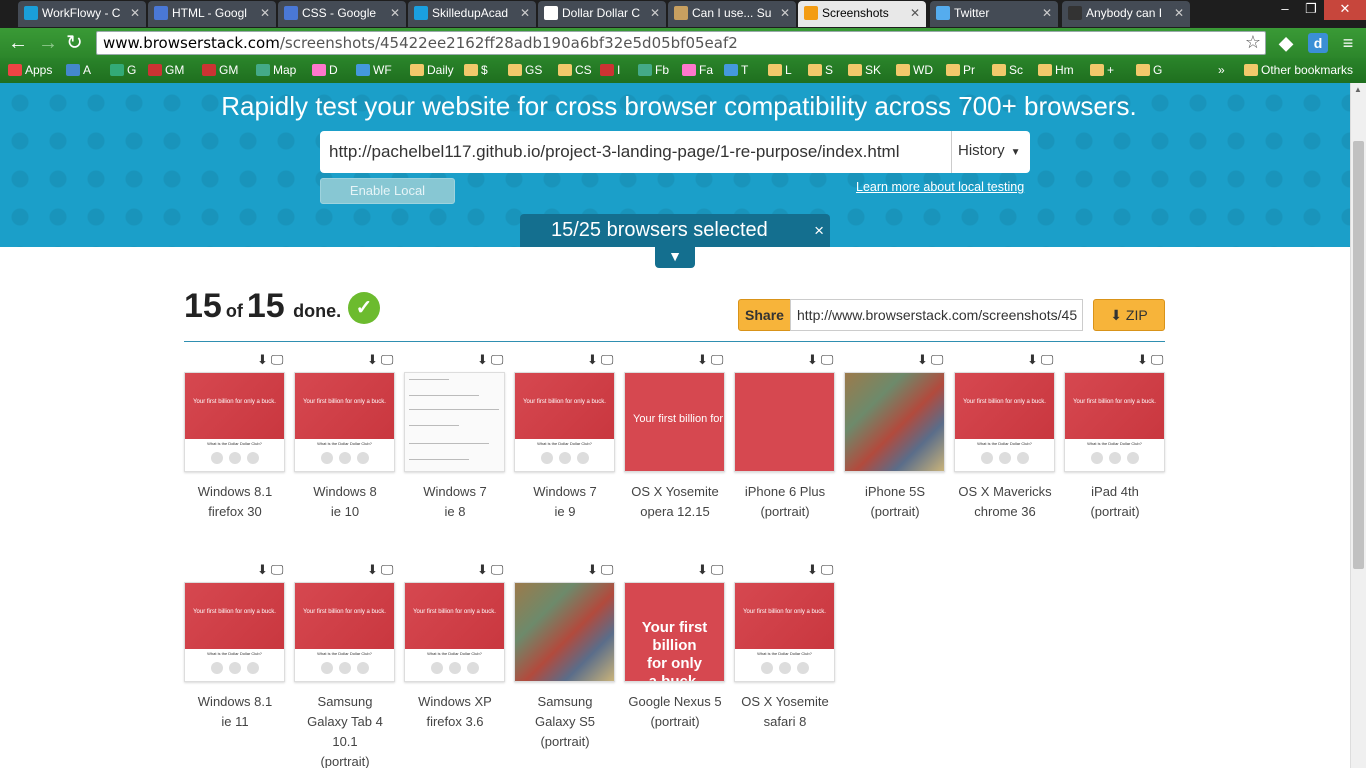  Describe the element at coordinates (675, 230) in the screenshot. I see `browsers-selected-bar: 15/25 browsers selected ×` at that location.